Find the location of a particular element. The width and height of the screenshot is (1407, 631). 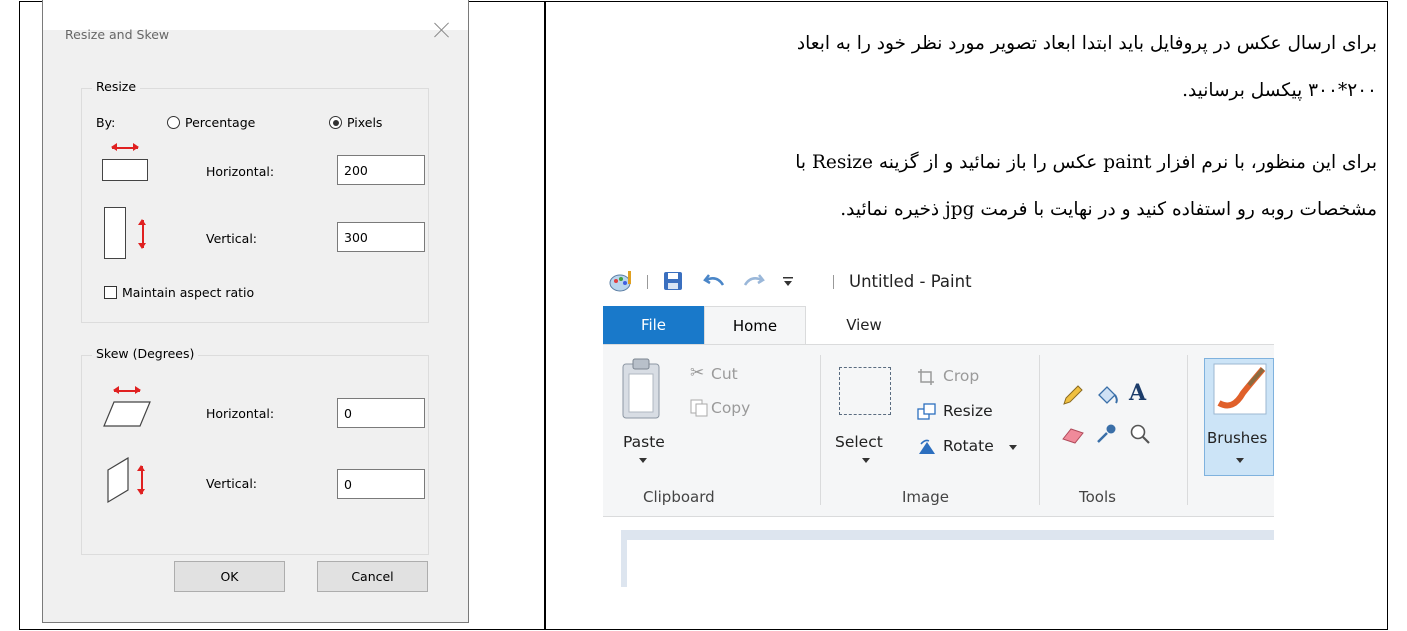

dialog-titlebar is located at coordinates (255, 15).